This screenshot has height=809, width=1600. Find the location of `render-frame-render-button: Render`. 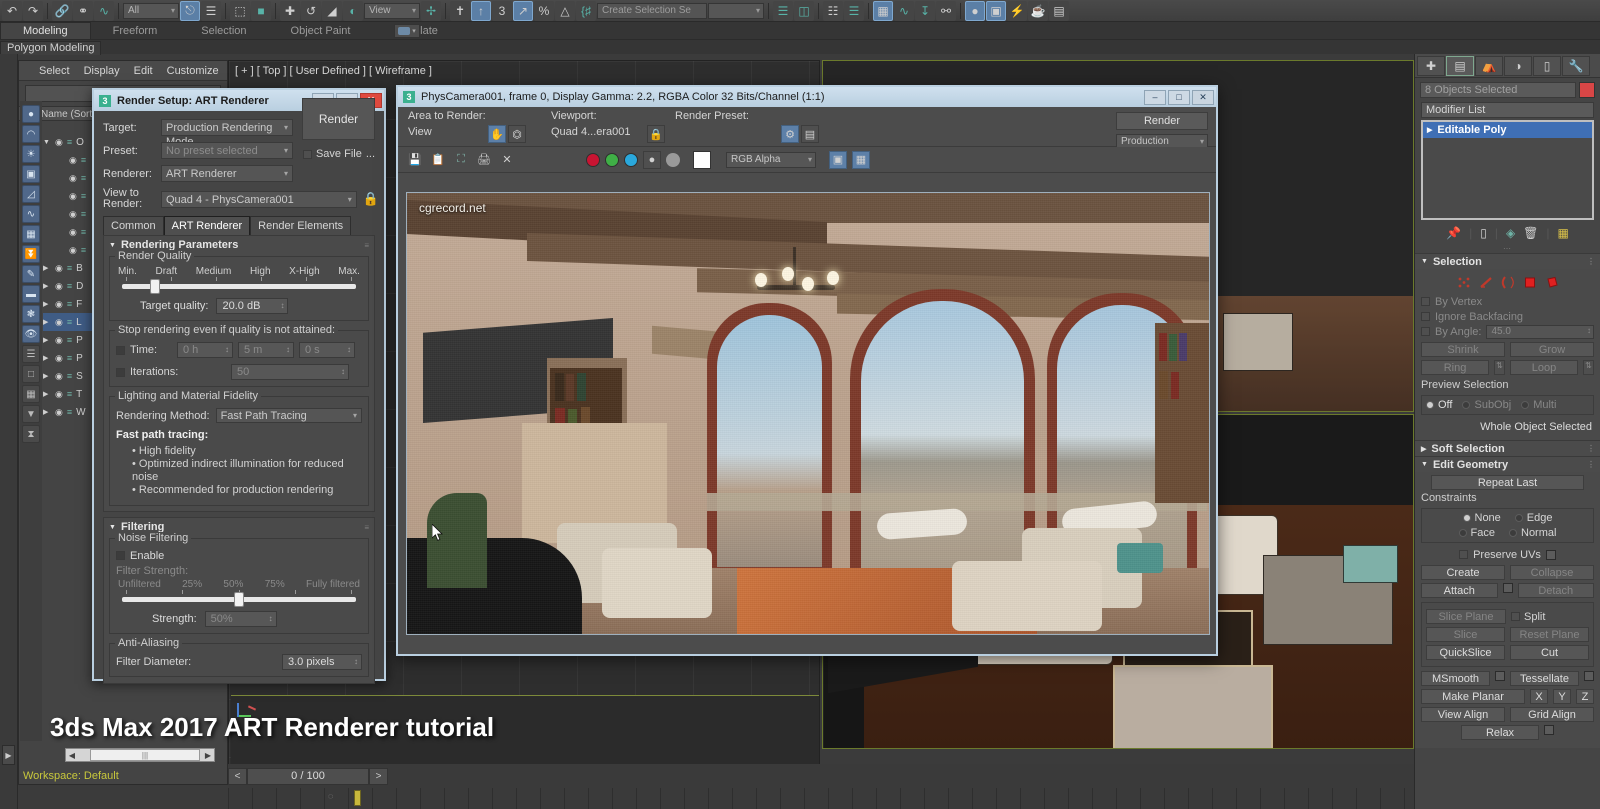

render-frame-render-button: Render is located at coordinates (1162, 121).